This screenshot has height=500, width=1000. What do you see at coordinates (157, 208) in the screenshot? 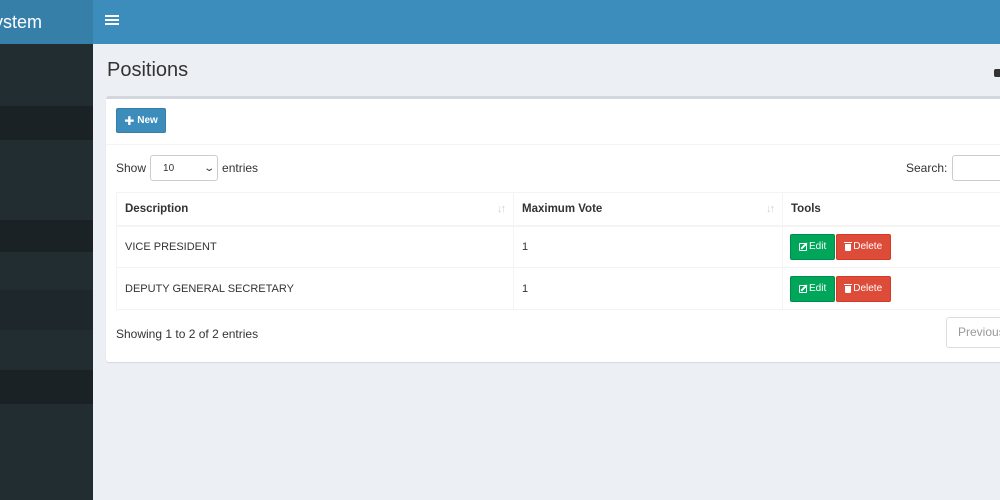
I see `column-header-label: Description` at bounding box center [157, 208].